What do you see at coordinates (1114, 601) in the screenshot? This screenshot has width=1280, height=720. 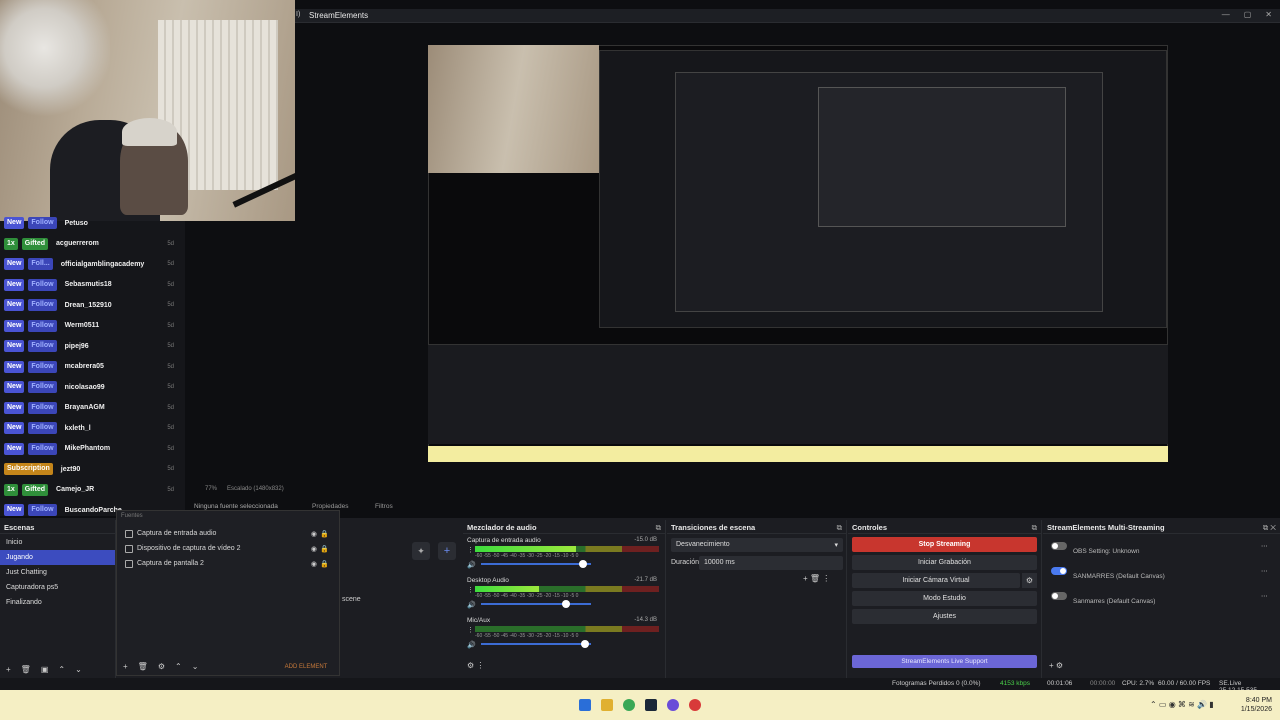 I see `stream-target-name: Sanmarres (Default Canvas)` at bounding box center [1114, 601].